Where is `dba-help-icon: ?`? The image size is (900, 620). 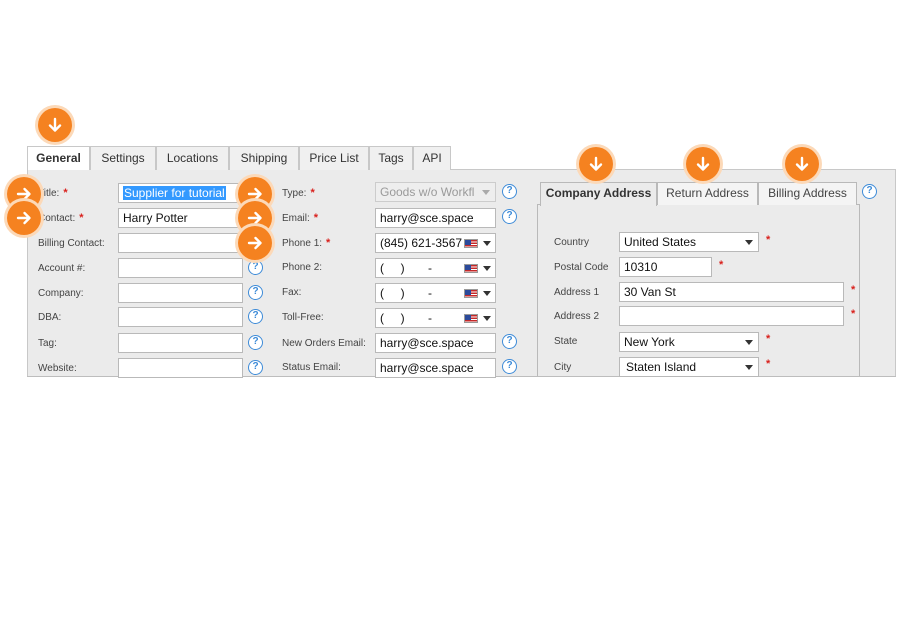 dba-help-icon: ? is located at coordinates (255, 316).